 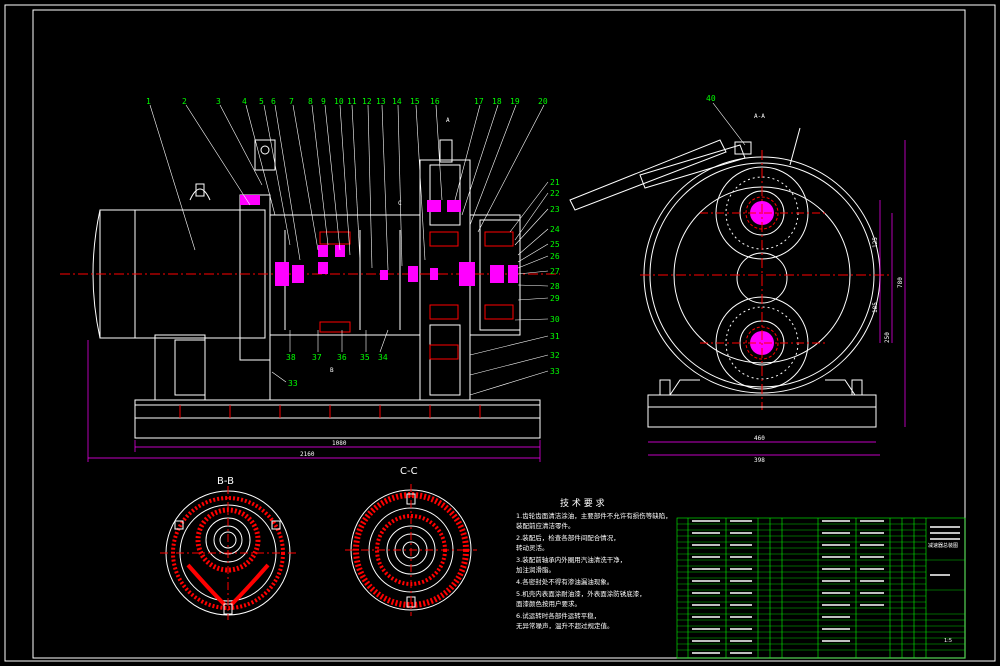 What do you see at coordinates (555, 256) in the screenshot?
I see `part-label: 26` at bounding box center [555, 256].